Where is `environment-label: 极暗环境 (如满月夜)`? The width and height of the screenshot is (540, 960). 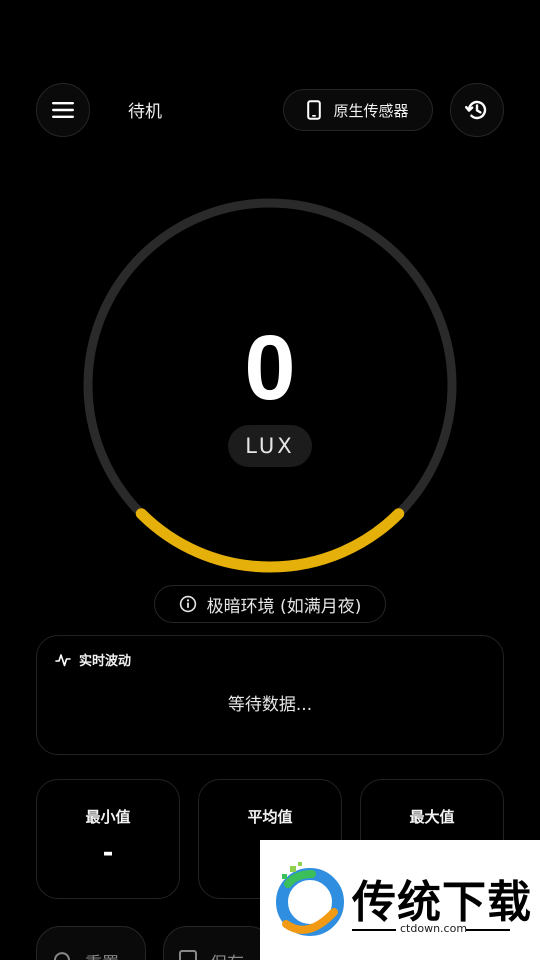 environment-label: 极暗环境 (如满月夜) is located at coordinates (284, 606).